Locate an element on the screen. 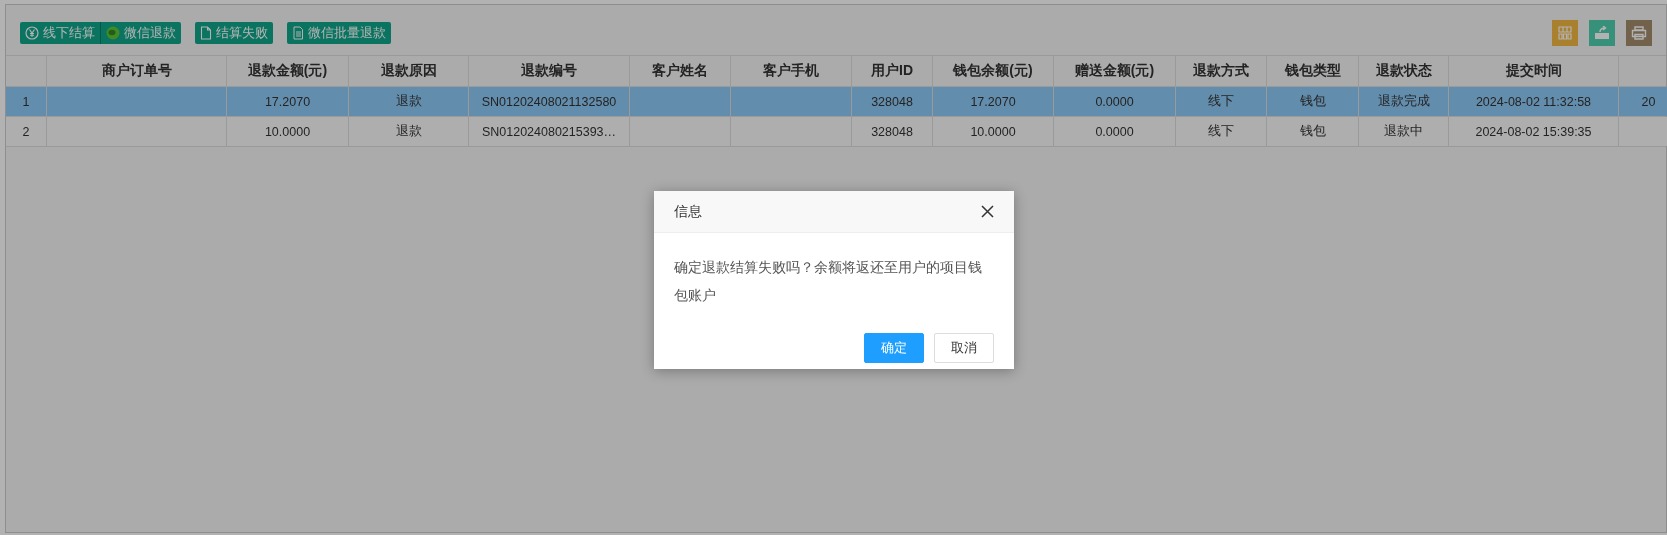  table-row: 1 17.2070 退款 SN01202408021132580 328048 17.2070 0.0000 线下 钱包 退款完成 2024-08-02 11:32:58 20 is located at coordinates (836, 102).